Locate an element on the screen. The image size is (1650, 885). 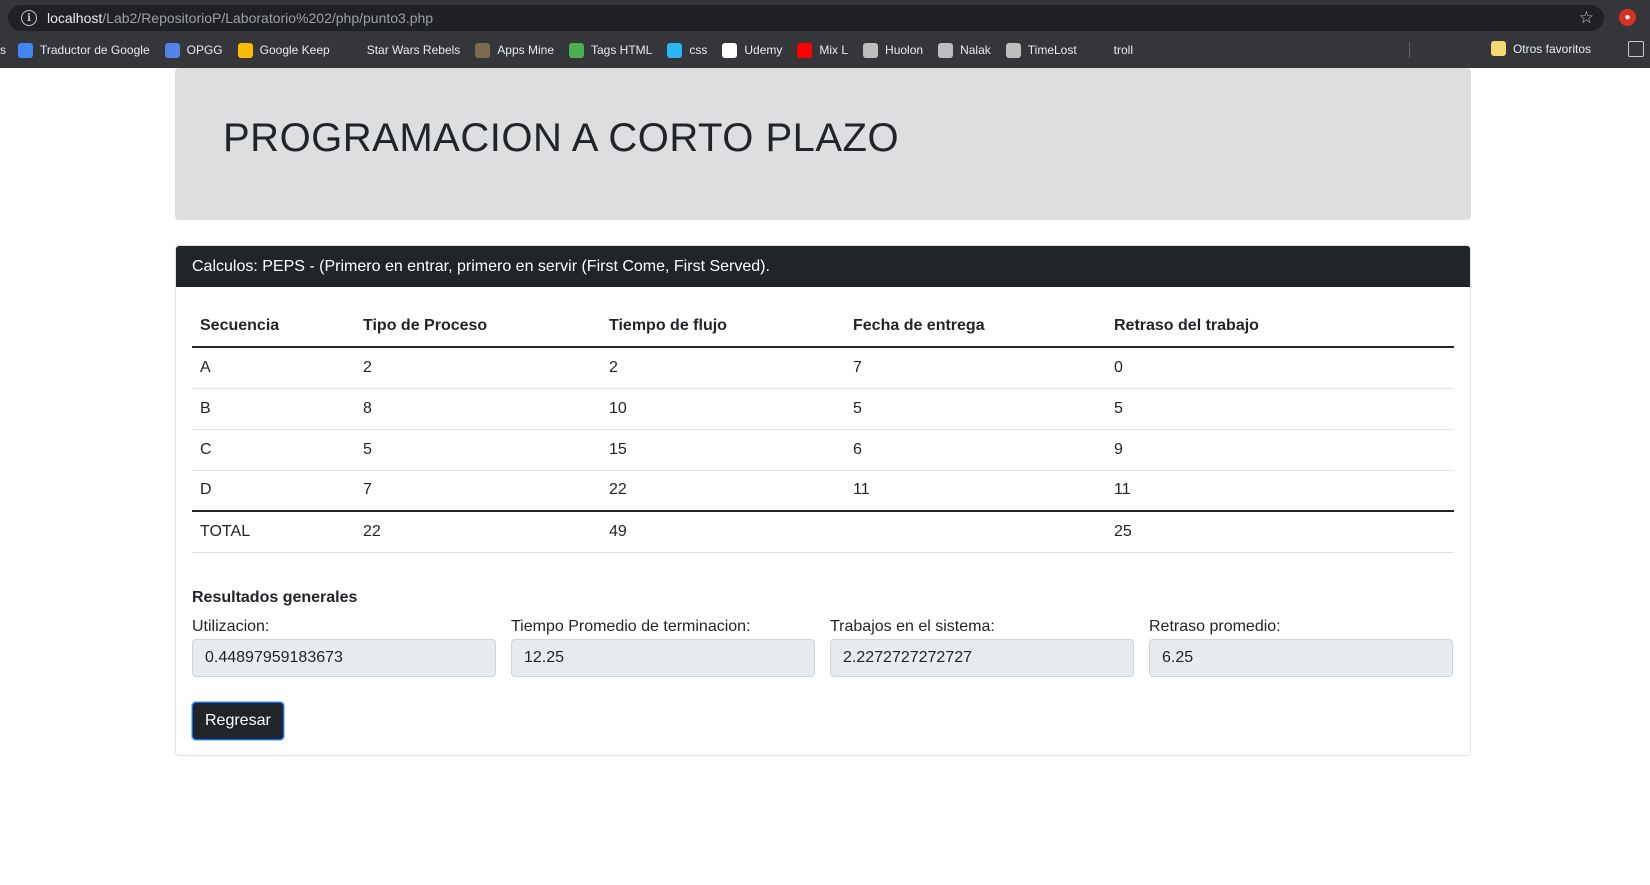
table-row: A 2 2 7 0 is located at coordinates (823, 368).